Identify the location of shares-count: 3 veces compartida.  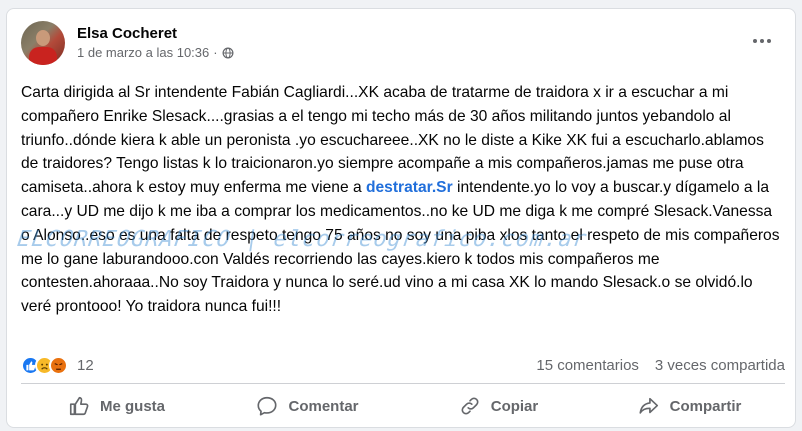
(720, 365).